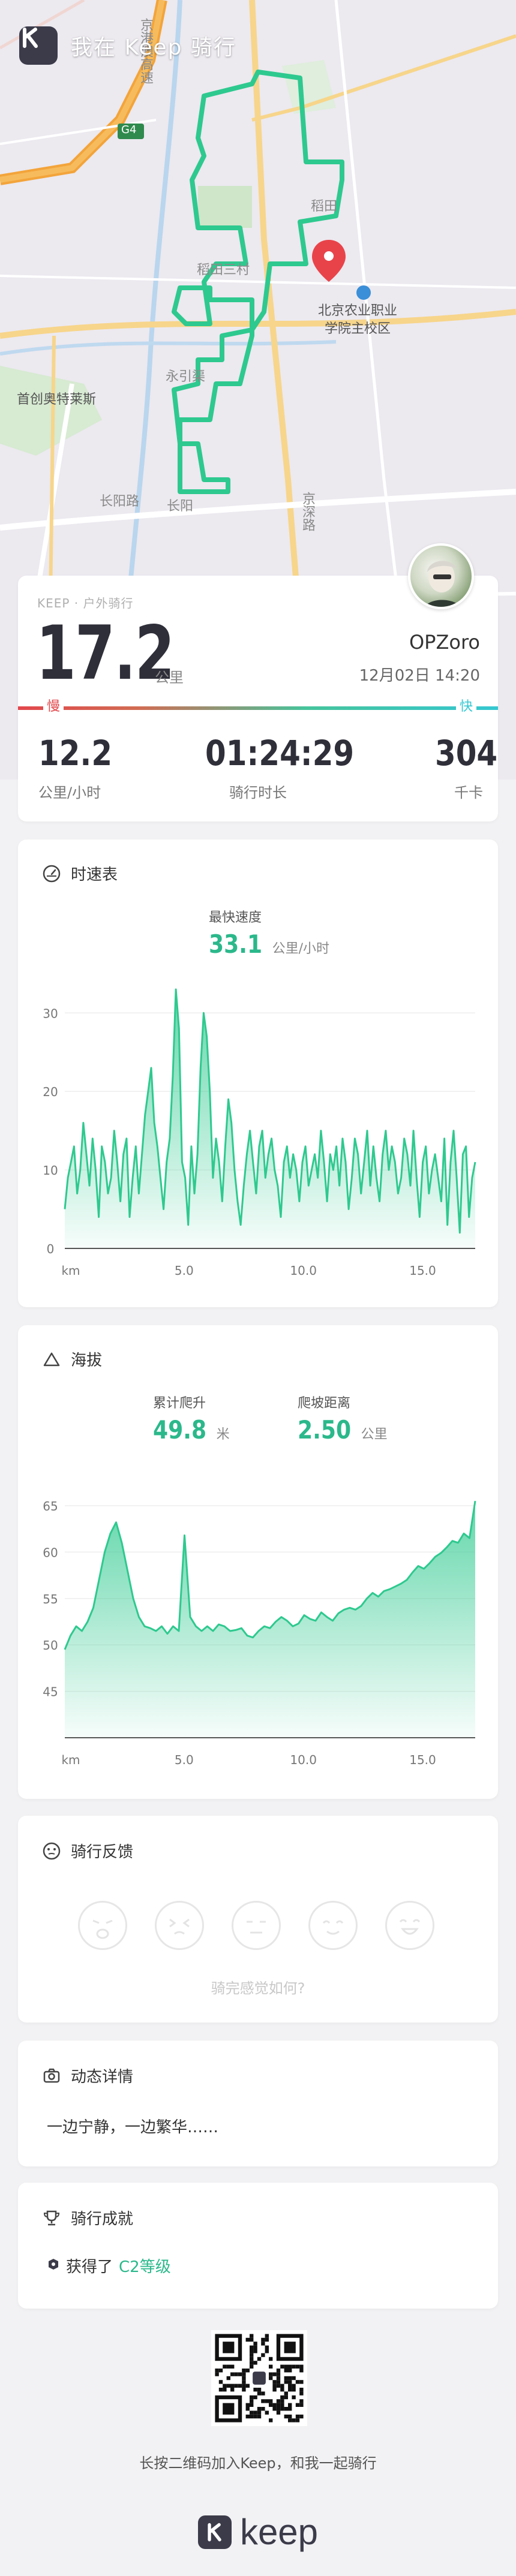 The height and width of the screenshot is (2576, 516). I want to click on avatar, so click(441, 576).